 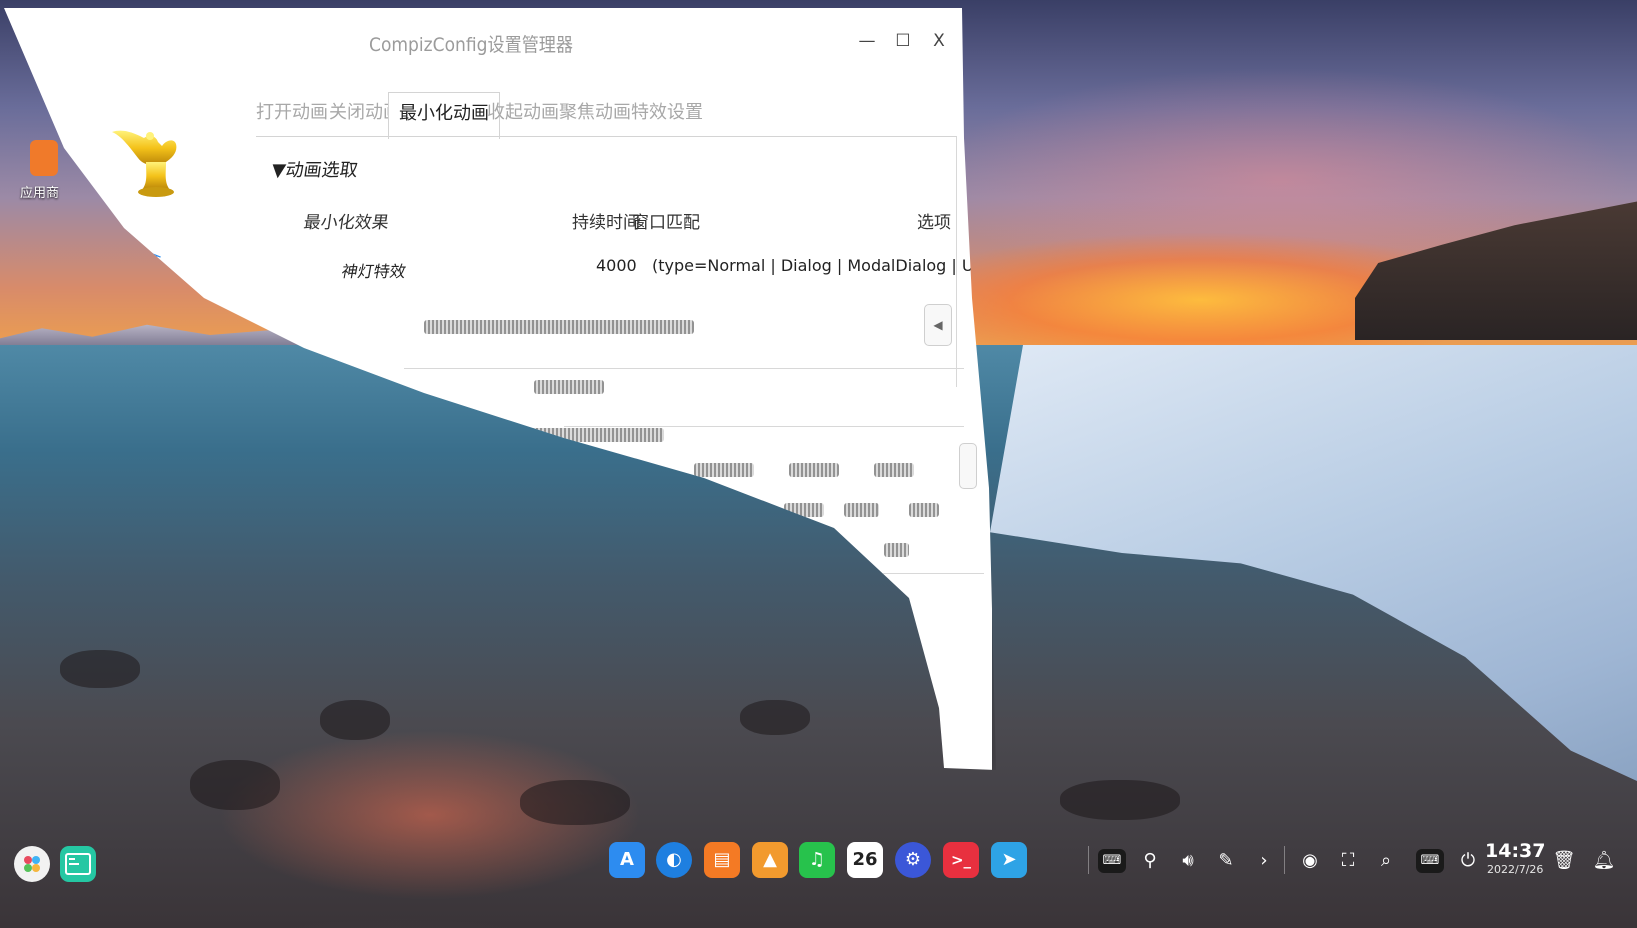 What do you see at coordinates (1112, 861) in the screenshot?
I see `keyboard-layout-icon: ⌨` at bounding box center [1112, 861].